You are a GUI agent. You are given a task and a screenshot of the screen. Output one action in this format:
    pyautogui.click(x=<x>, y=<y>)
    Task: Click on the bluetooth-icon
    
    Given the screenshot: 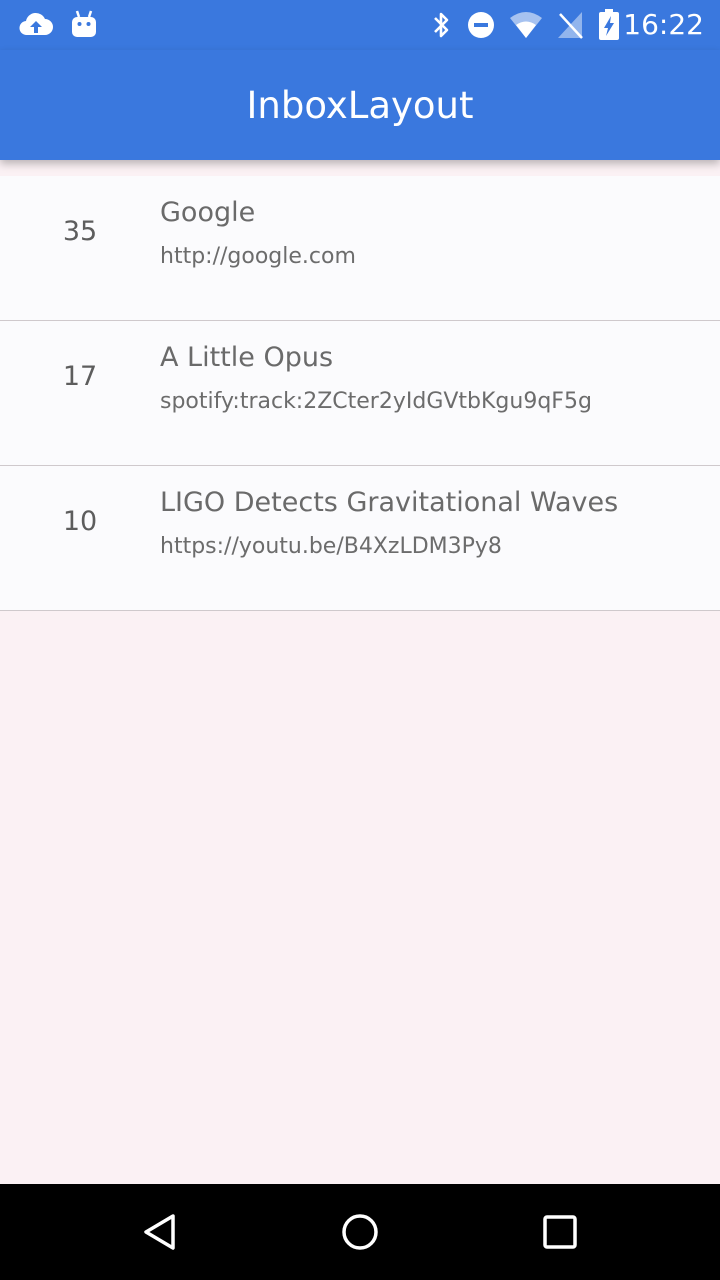 What is the action you would take?
    pyautogui.click(x=441, y=27)
    